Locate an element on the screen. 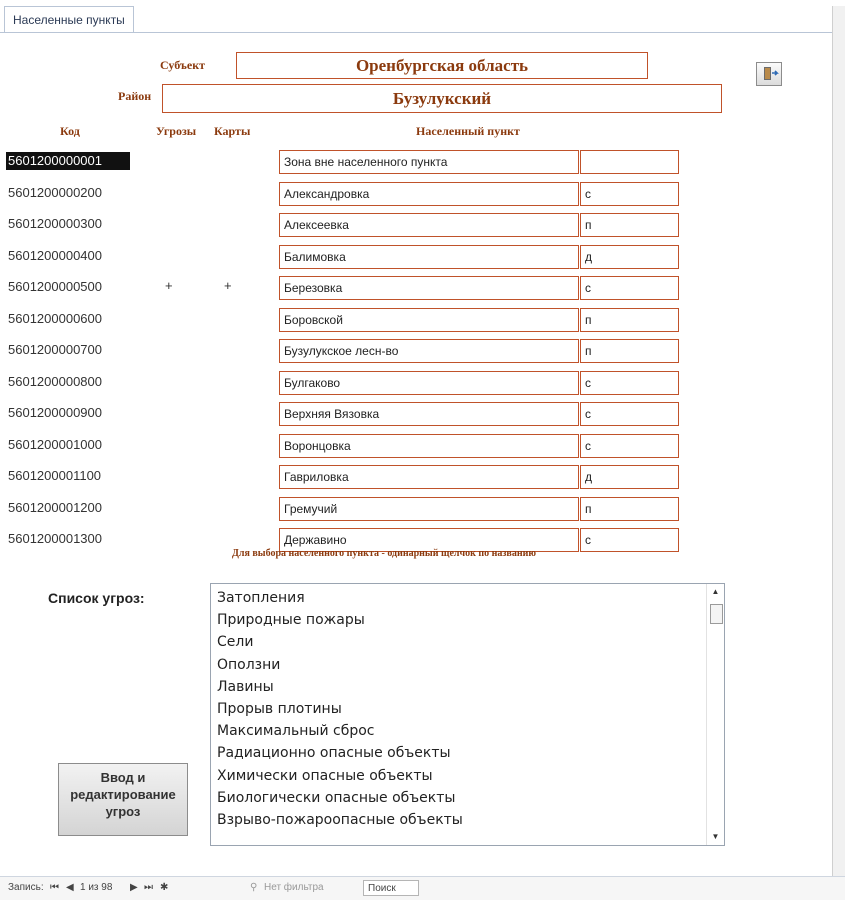 The height and width of the screenshot is (900, 845). district-label: Район is located at coordinates (135, 96).